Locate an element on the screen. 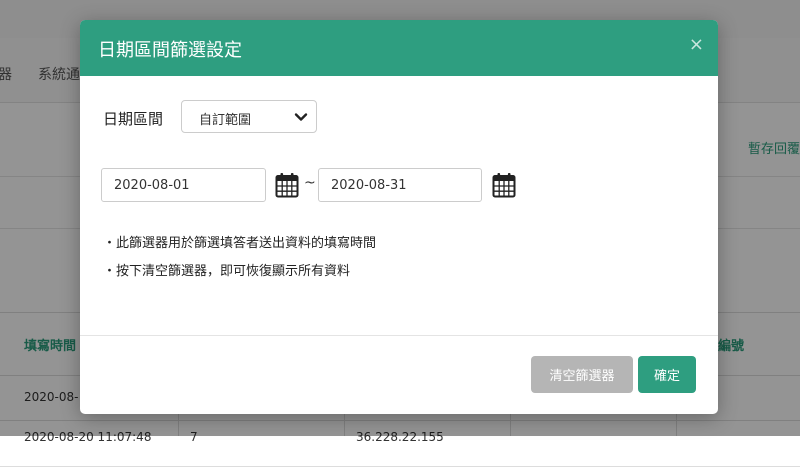  modal-footer-divider is located at coordinates (399, 335).